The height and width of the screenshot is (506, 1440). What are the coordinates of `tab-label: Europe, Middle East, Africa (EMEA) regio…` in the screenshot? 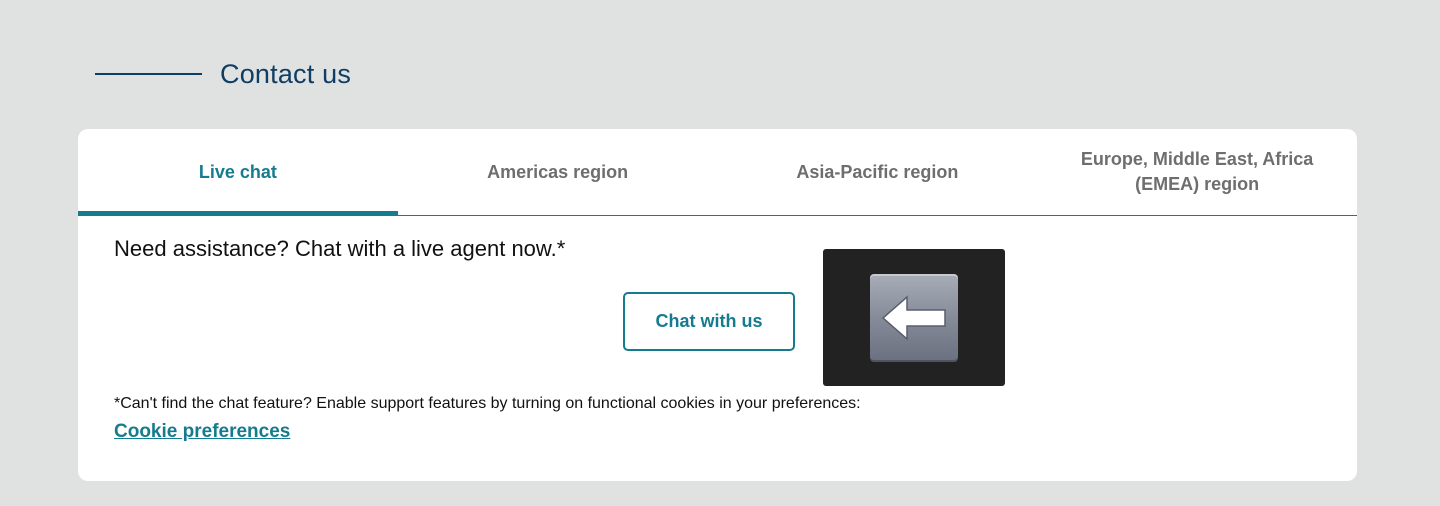 It's located at (1197, 171).